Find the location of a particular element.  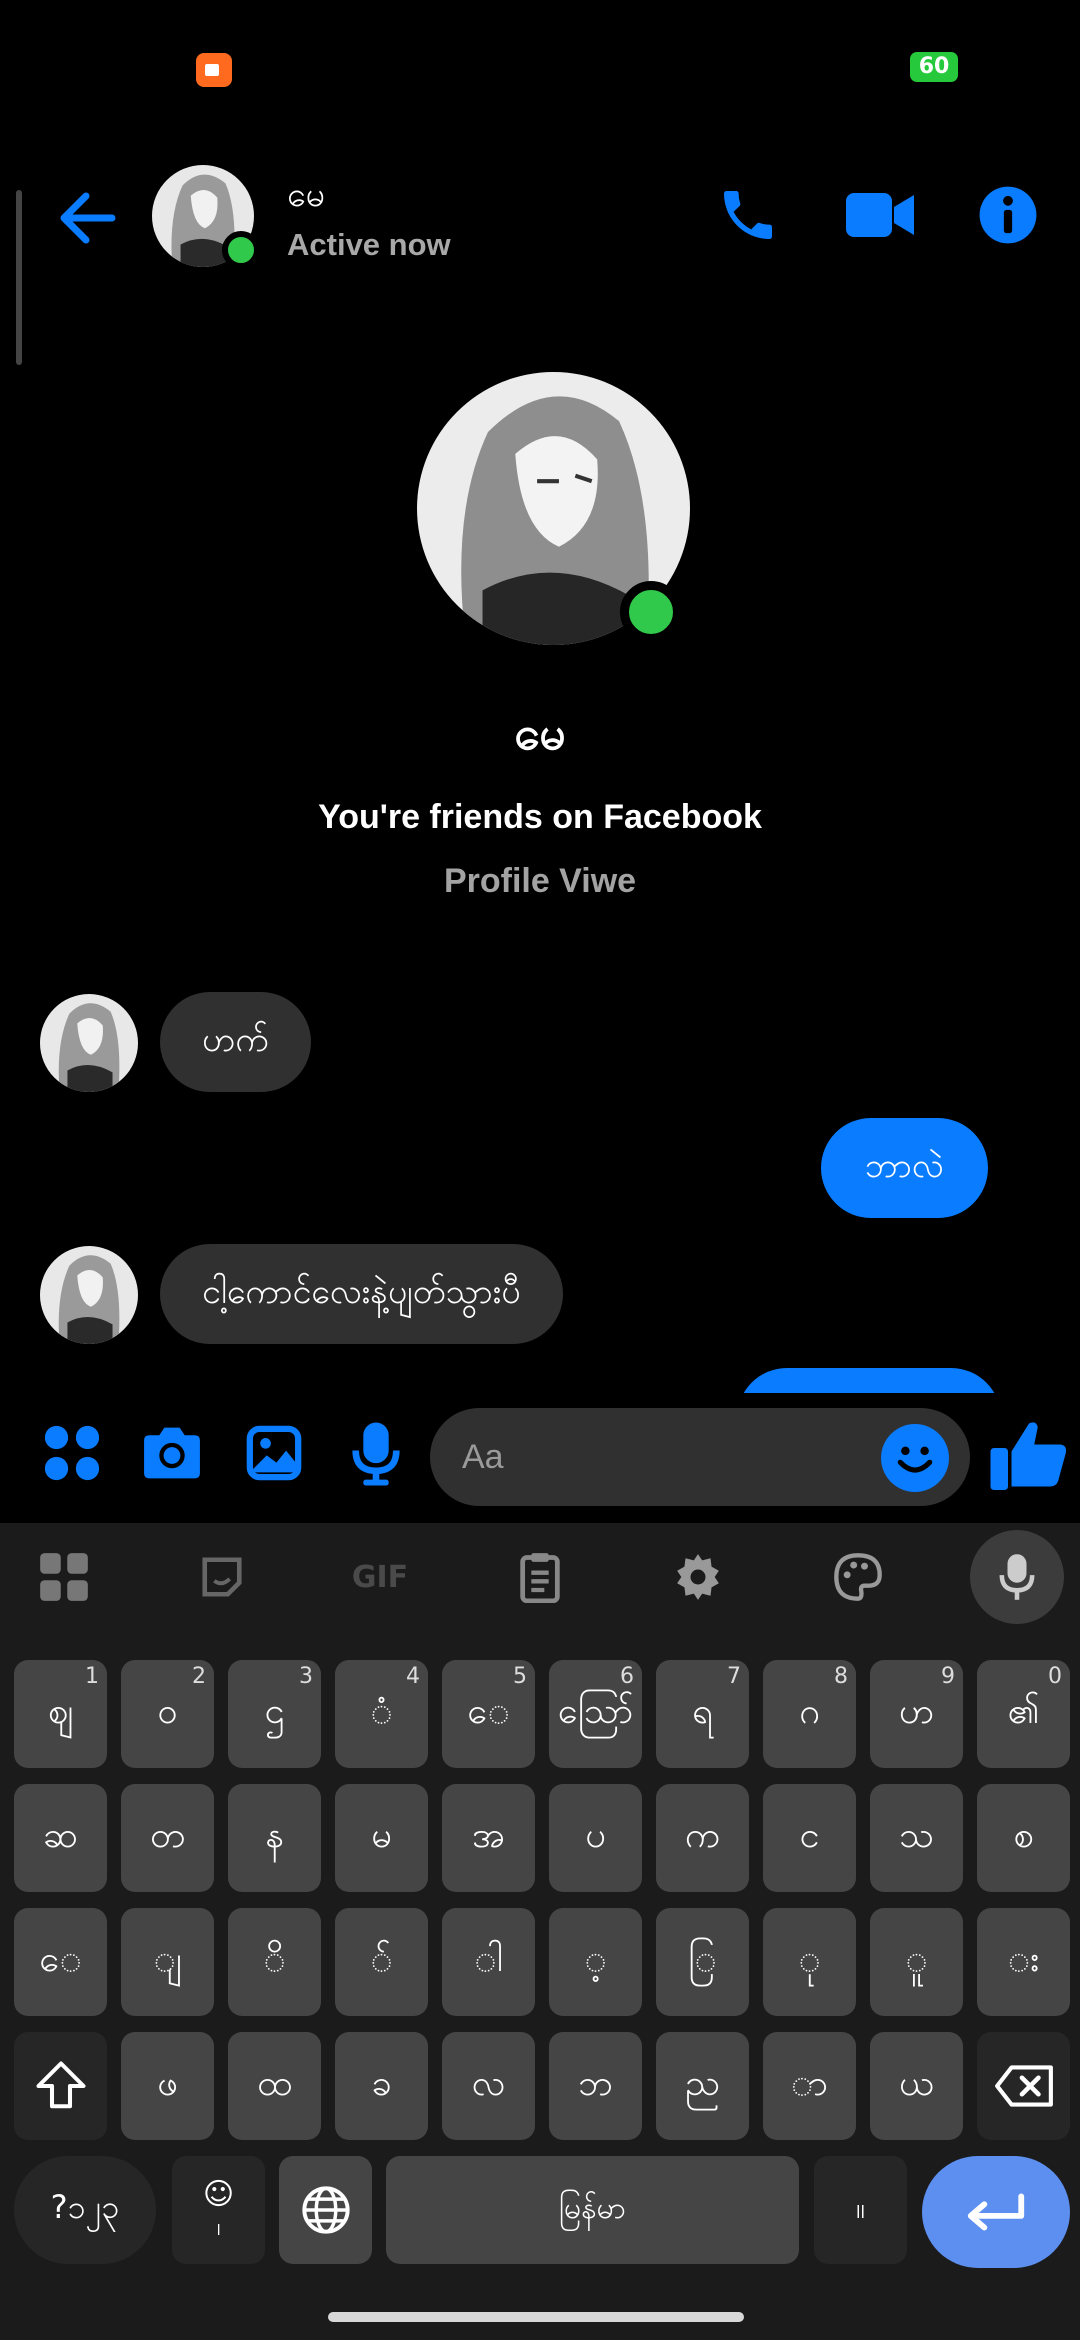

keyboard-key: မ is located at coordinates (381, 1838).